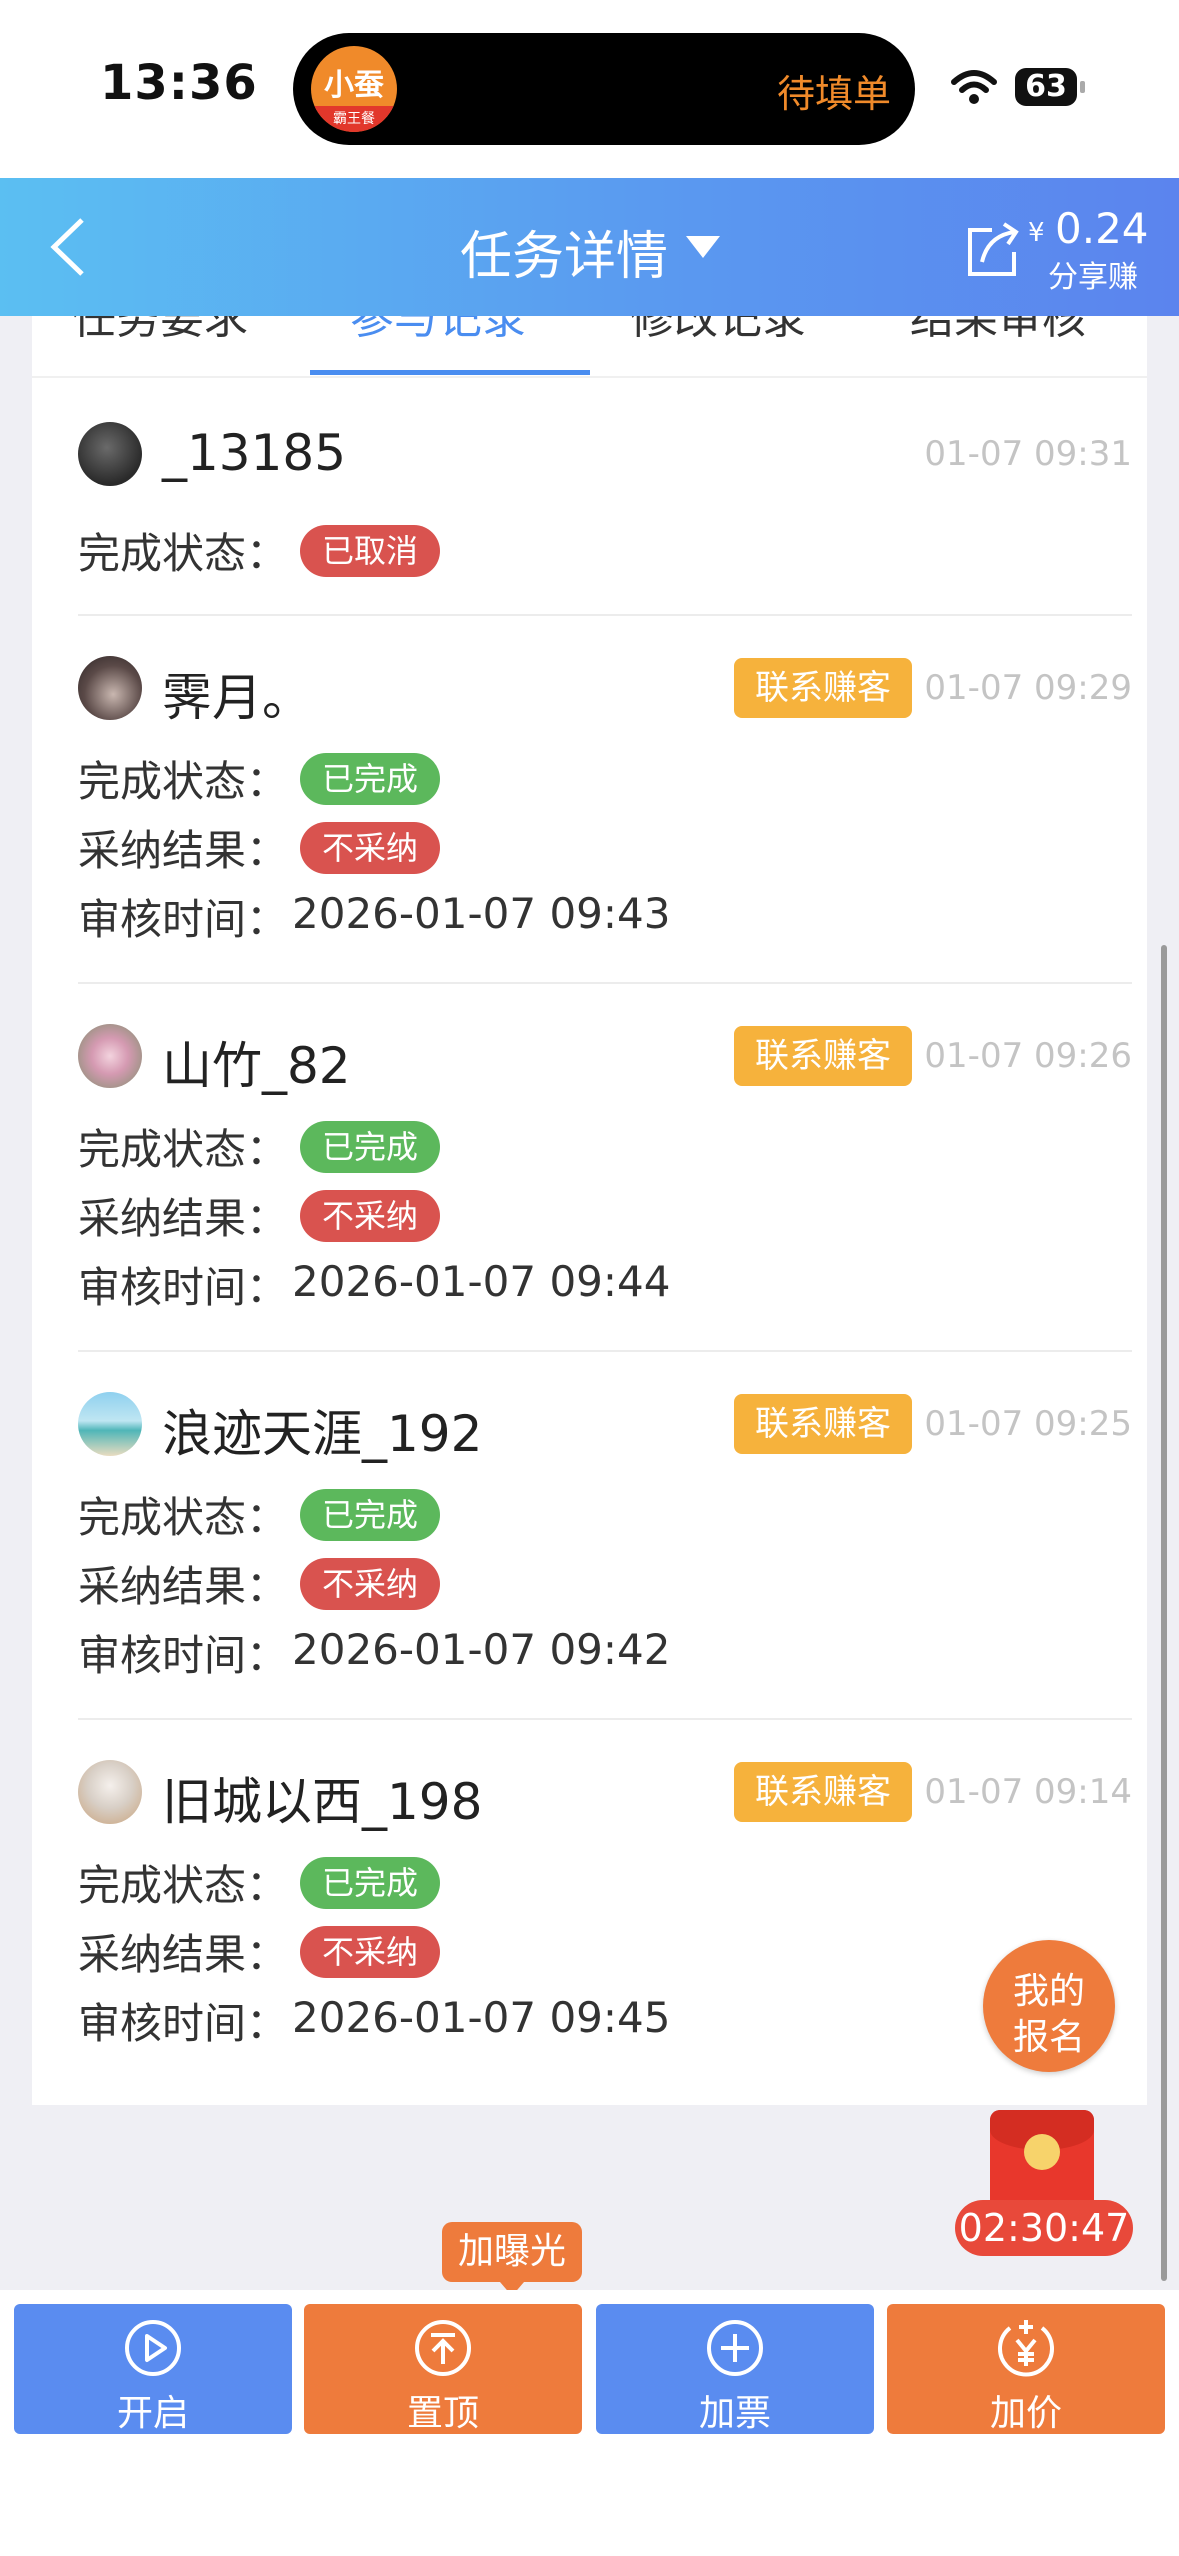 This screenshot has width=1179, height=2556. What do you see at coordinates (322, 1802) in the screenshot?
I see `username: 旧城以西_198` at bounding box center [322, 1802].